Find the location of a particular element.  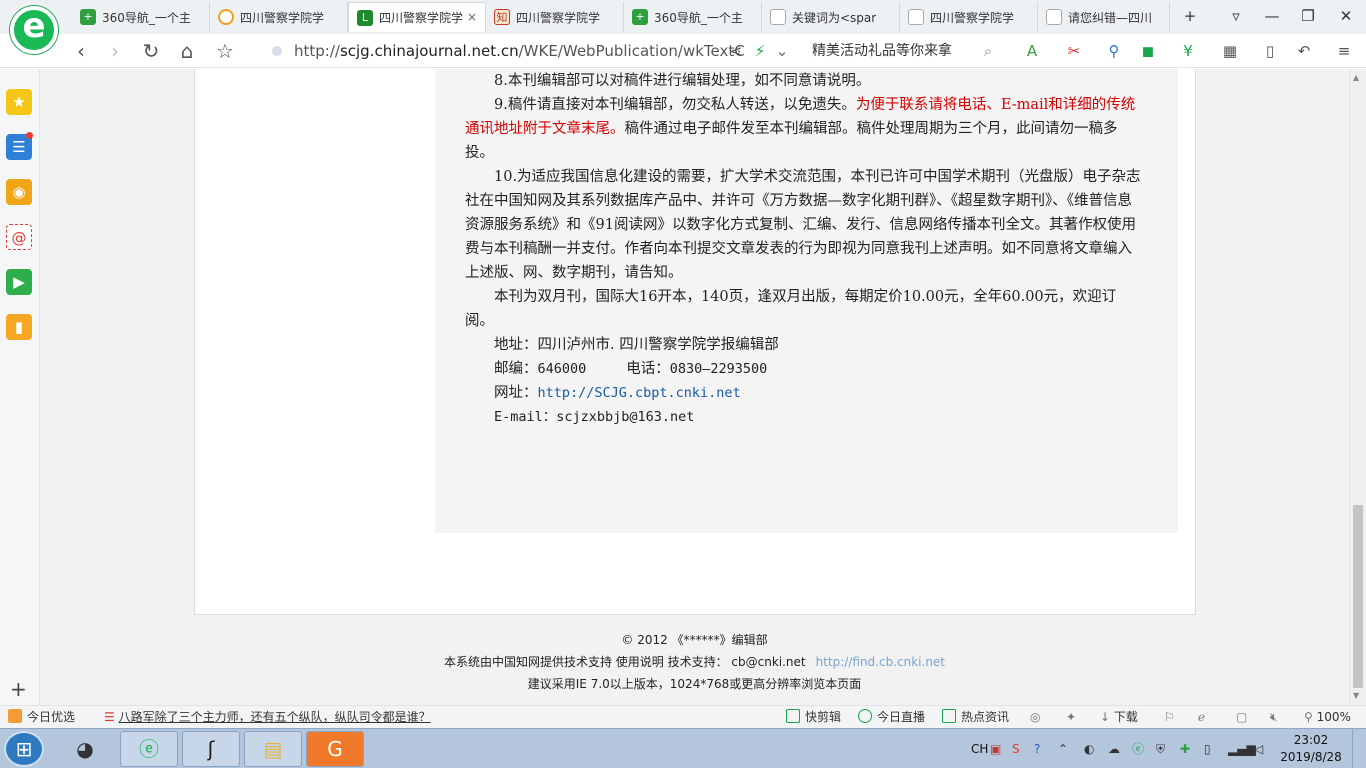

bookmark-star-button: ☆ is located at coordinates (225, 51).